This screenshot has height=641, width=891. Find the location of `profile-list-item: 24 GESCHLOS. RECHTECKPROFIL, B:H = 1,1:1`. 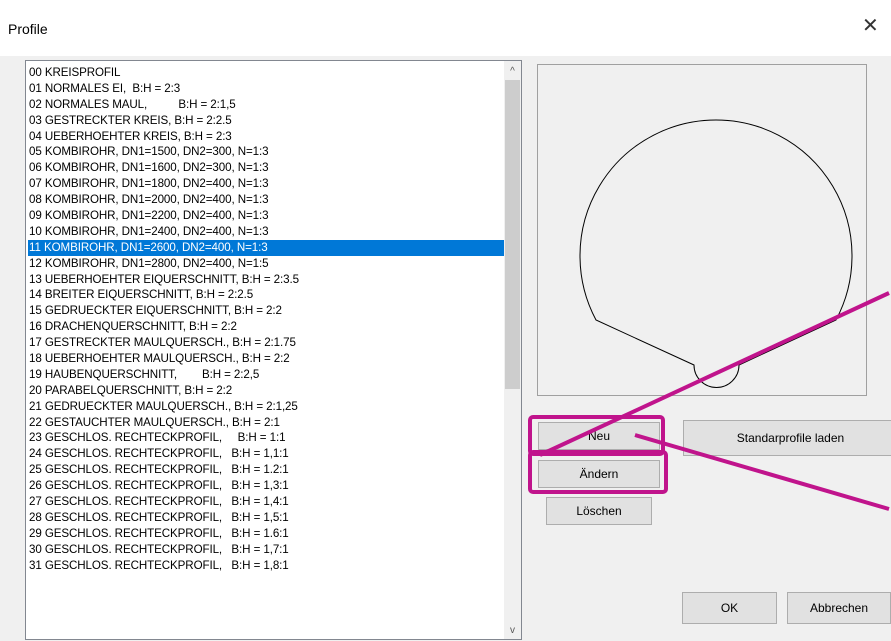

profile-list-item: 24 GESCHLOS. RECHTECKPROFIL, B:H = 1,1:1 is located at coordinates (268, 454).